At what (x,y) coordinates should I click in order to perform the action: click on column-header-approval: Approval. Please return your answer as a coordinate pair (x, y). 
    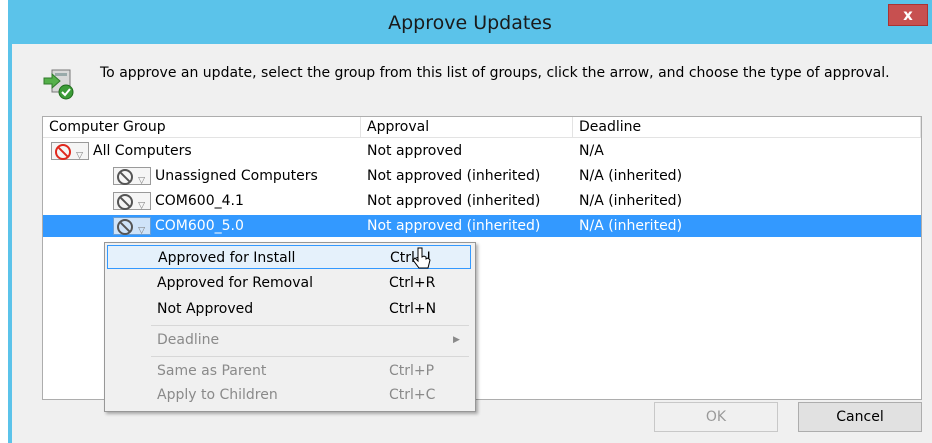
    Looking at the image, I should click on (467, 127).